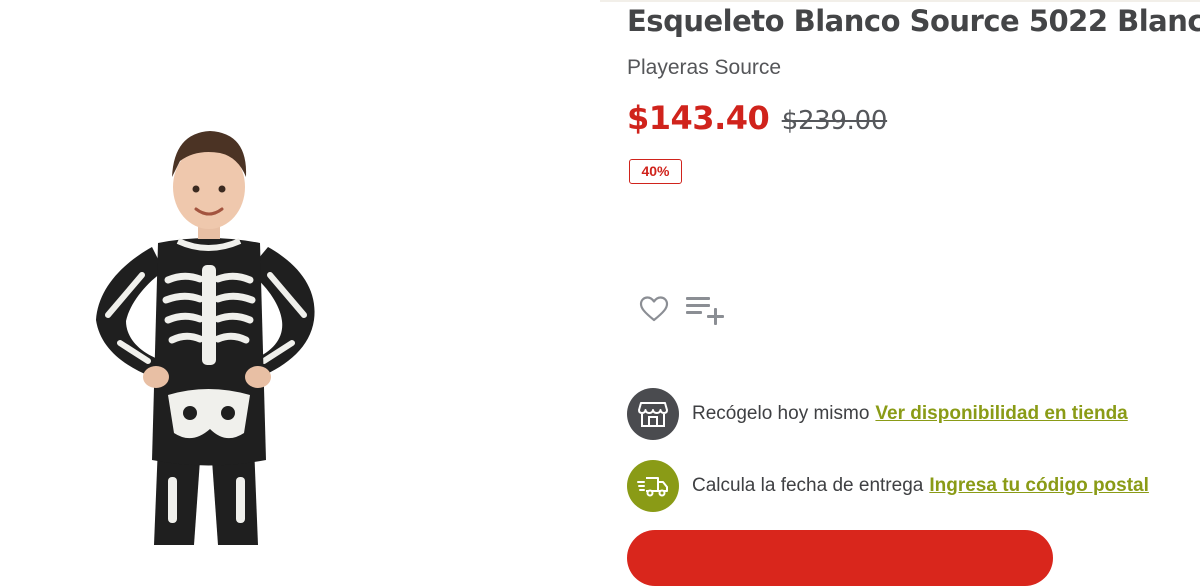 The image size is (1200, 586). I want to click on product-actions, so click(684, 311).